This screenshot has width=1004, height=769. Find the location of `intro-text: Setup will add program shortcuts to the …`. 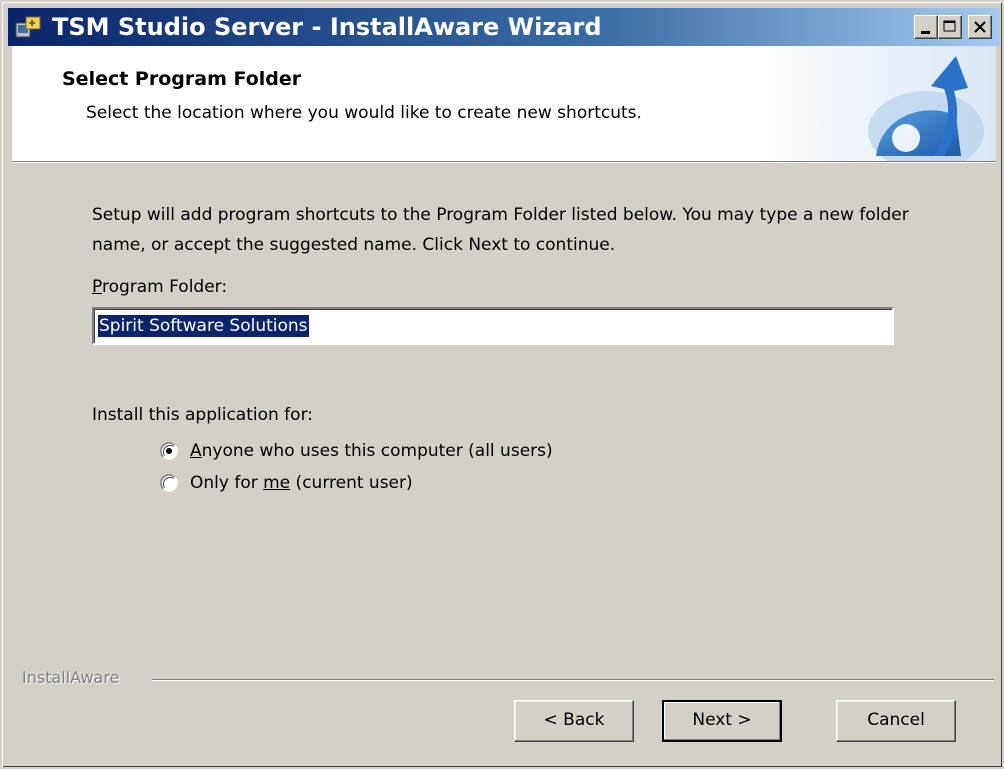

intro-text: Setup will add program shortcuts to the … is located at coordinates (500, 230).